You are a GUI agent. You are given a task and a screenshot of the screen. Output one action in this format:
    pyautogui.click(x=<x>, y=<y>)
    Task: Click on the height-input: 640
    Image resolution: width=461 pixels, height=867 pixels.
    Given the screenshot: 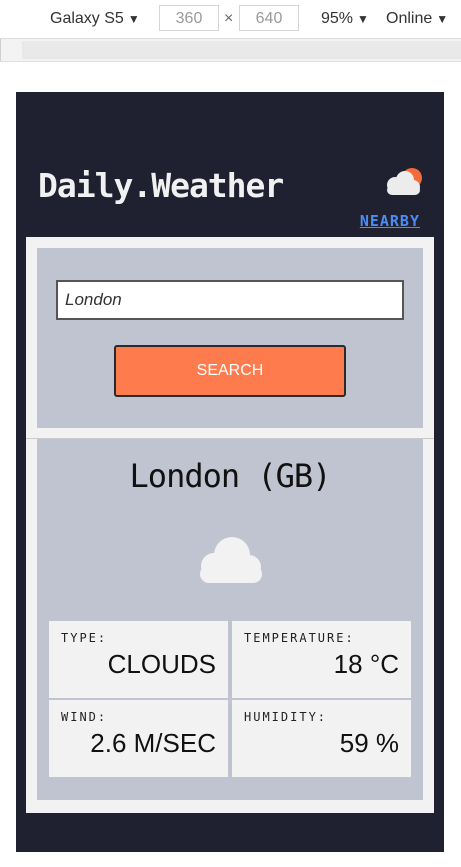 What is the action you would take?
    pyautogui.click(x=269, y=18)
    